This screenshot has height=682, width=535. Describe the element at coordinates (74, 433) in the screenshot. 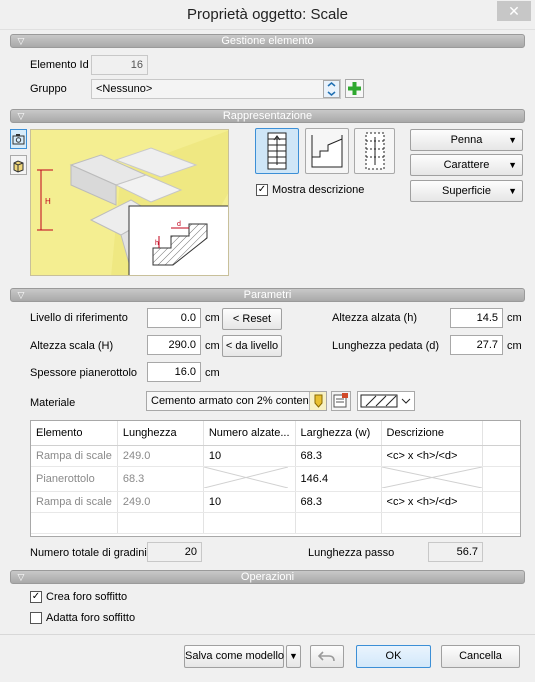

I see `column-header-elemento: Elemento` at that location.